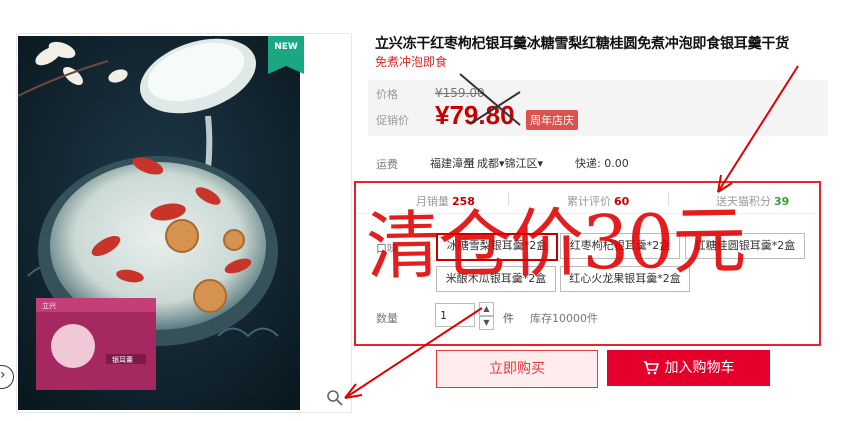  I want to click on add-to-cart-button: 加入购物车, so click(688, 368).